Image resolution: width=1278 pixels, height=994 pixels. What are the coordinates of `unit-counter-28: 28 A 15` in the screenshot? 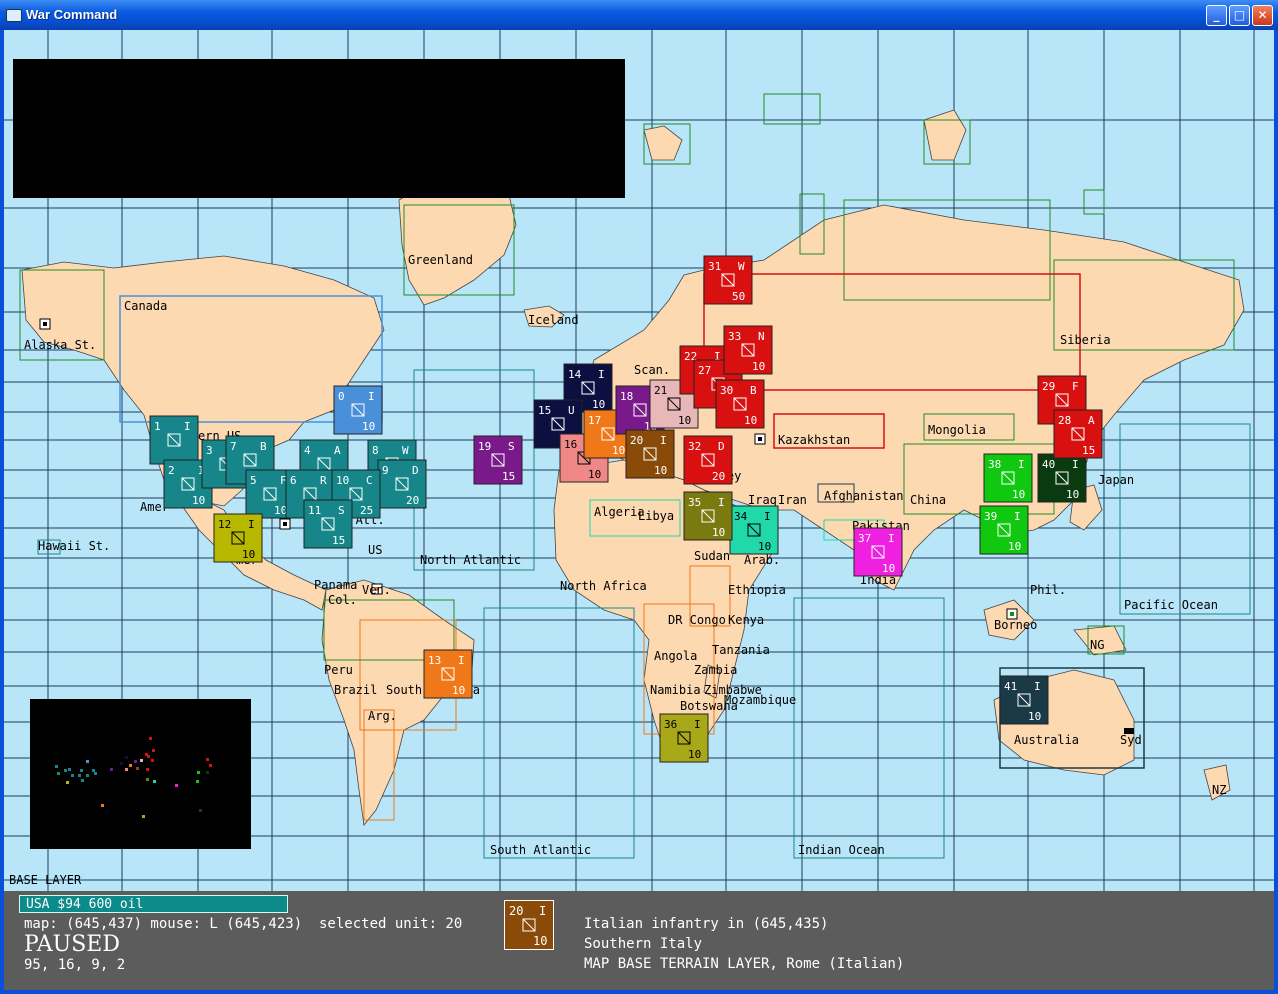 It's located at (1078, 434).